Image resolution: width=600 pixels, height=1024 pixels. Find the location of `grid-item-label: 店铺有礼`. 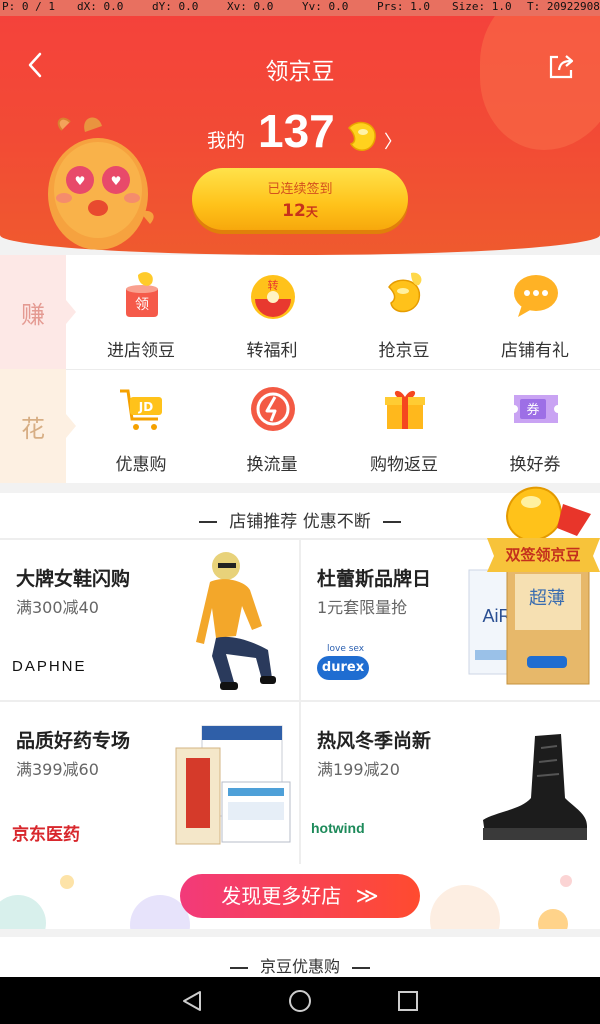

grid-item-label: 店铺有礼 is located at coordinates (535, 351).